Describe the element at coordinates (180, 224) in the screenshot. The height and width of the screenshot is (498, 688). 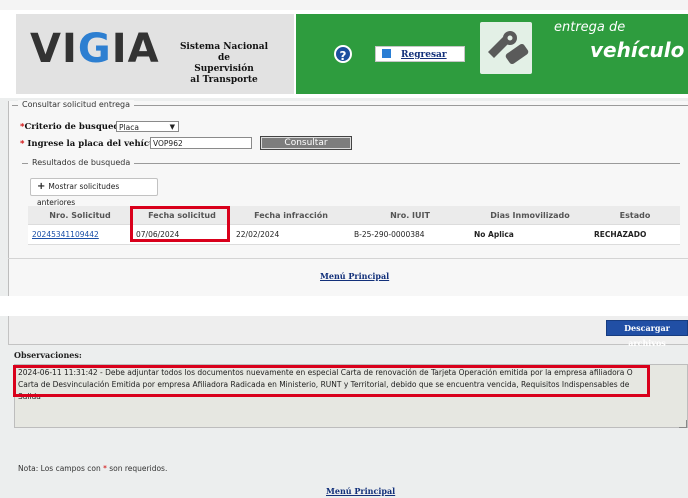
I see `highlight-box-fecha` at that location.